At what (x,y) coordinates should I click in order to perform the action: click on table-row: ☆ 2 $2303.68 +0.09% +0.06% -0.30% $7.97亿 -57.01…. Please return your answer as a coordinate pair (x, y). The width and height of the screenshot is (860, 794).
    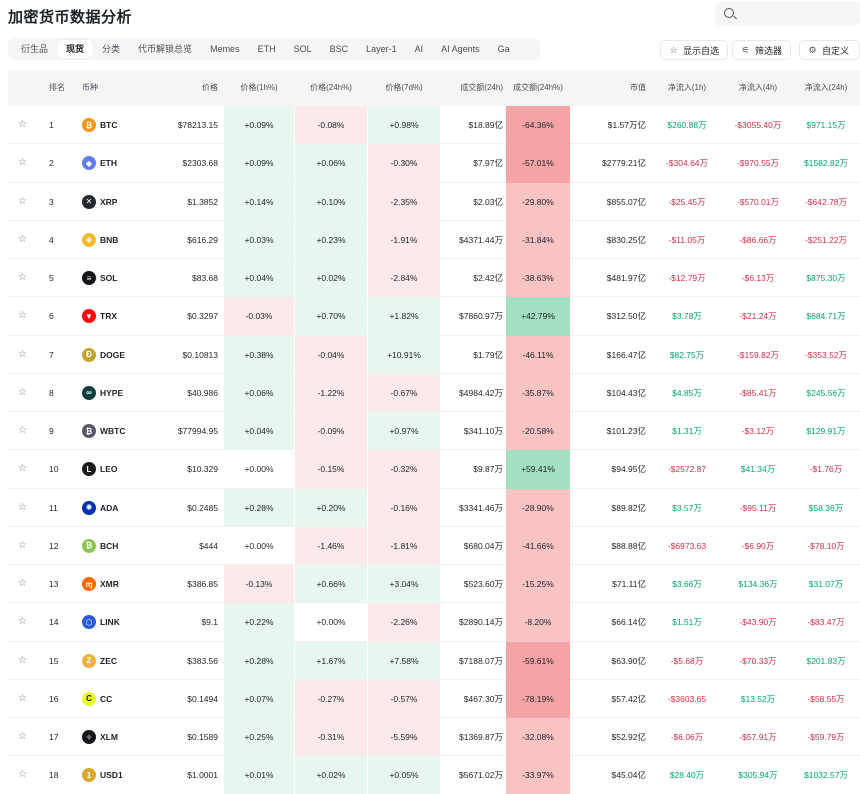
    Looking at the image, I should click on (434, 163).